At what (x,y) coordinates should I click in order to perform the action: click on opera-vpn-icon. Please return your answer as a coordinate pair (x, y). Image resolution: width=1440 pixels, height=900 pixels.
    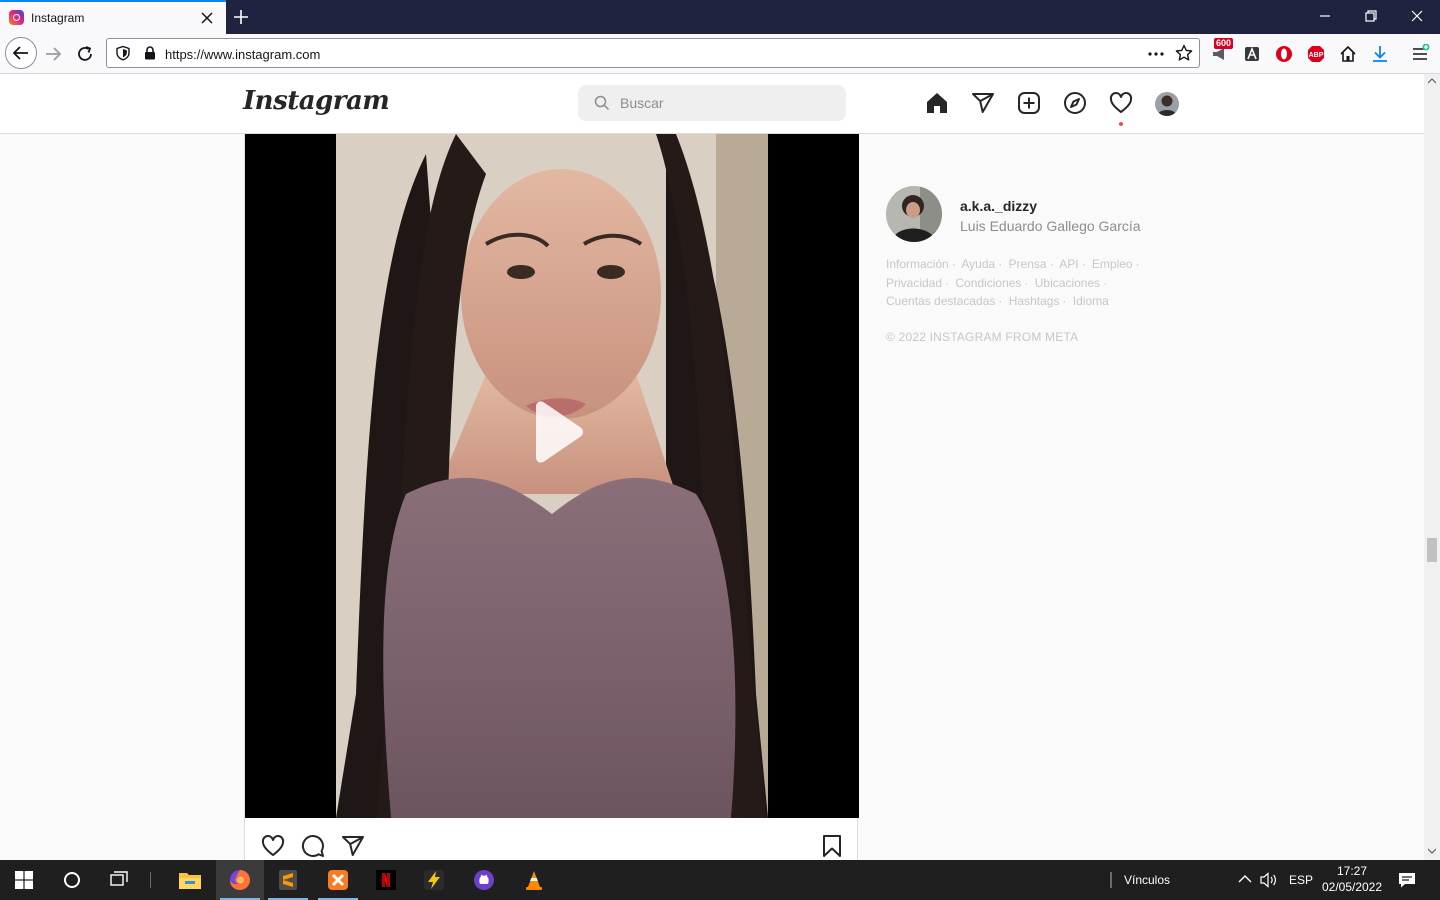
    Looking at the image, I should click on (1284, 54).